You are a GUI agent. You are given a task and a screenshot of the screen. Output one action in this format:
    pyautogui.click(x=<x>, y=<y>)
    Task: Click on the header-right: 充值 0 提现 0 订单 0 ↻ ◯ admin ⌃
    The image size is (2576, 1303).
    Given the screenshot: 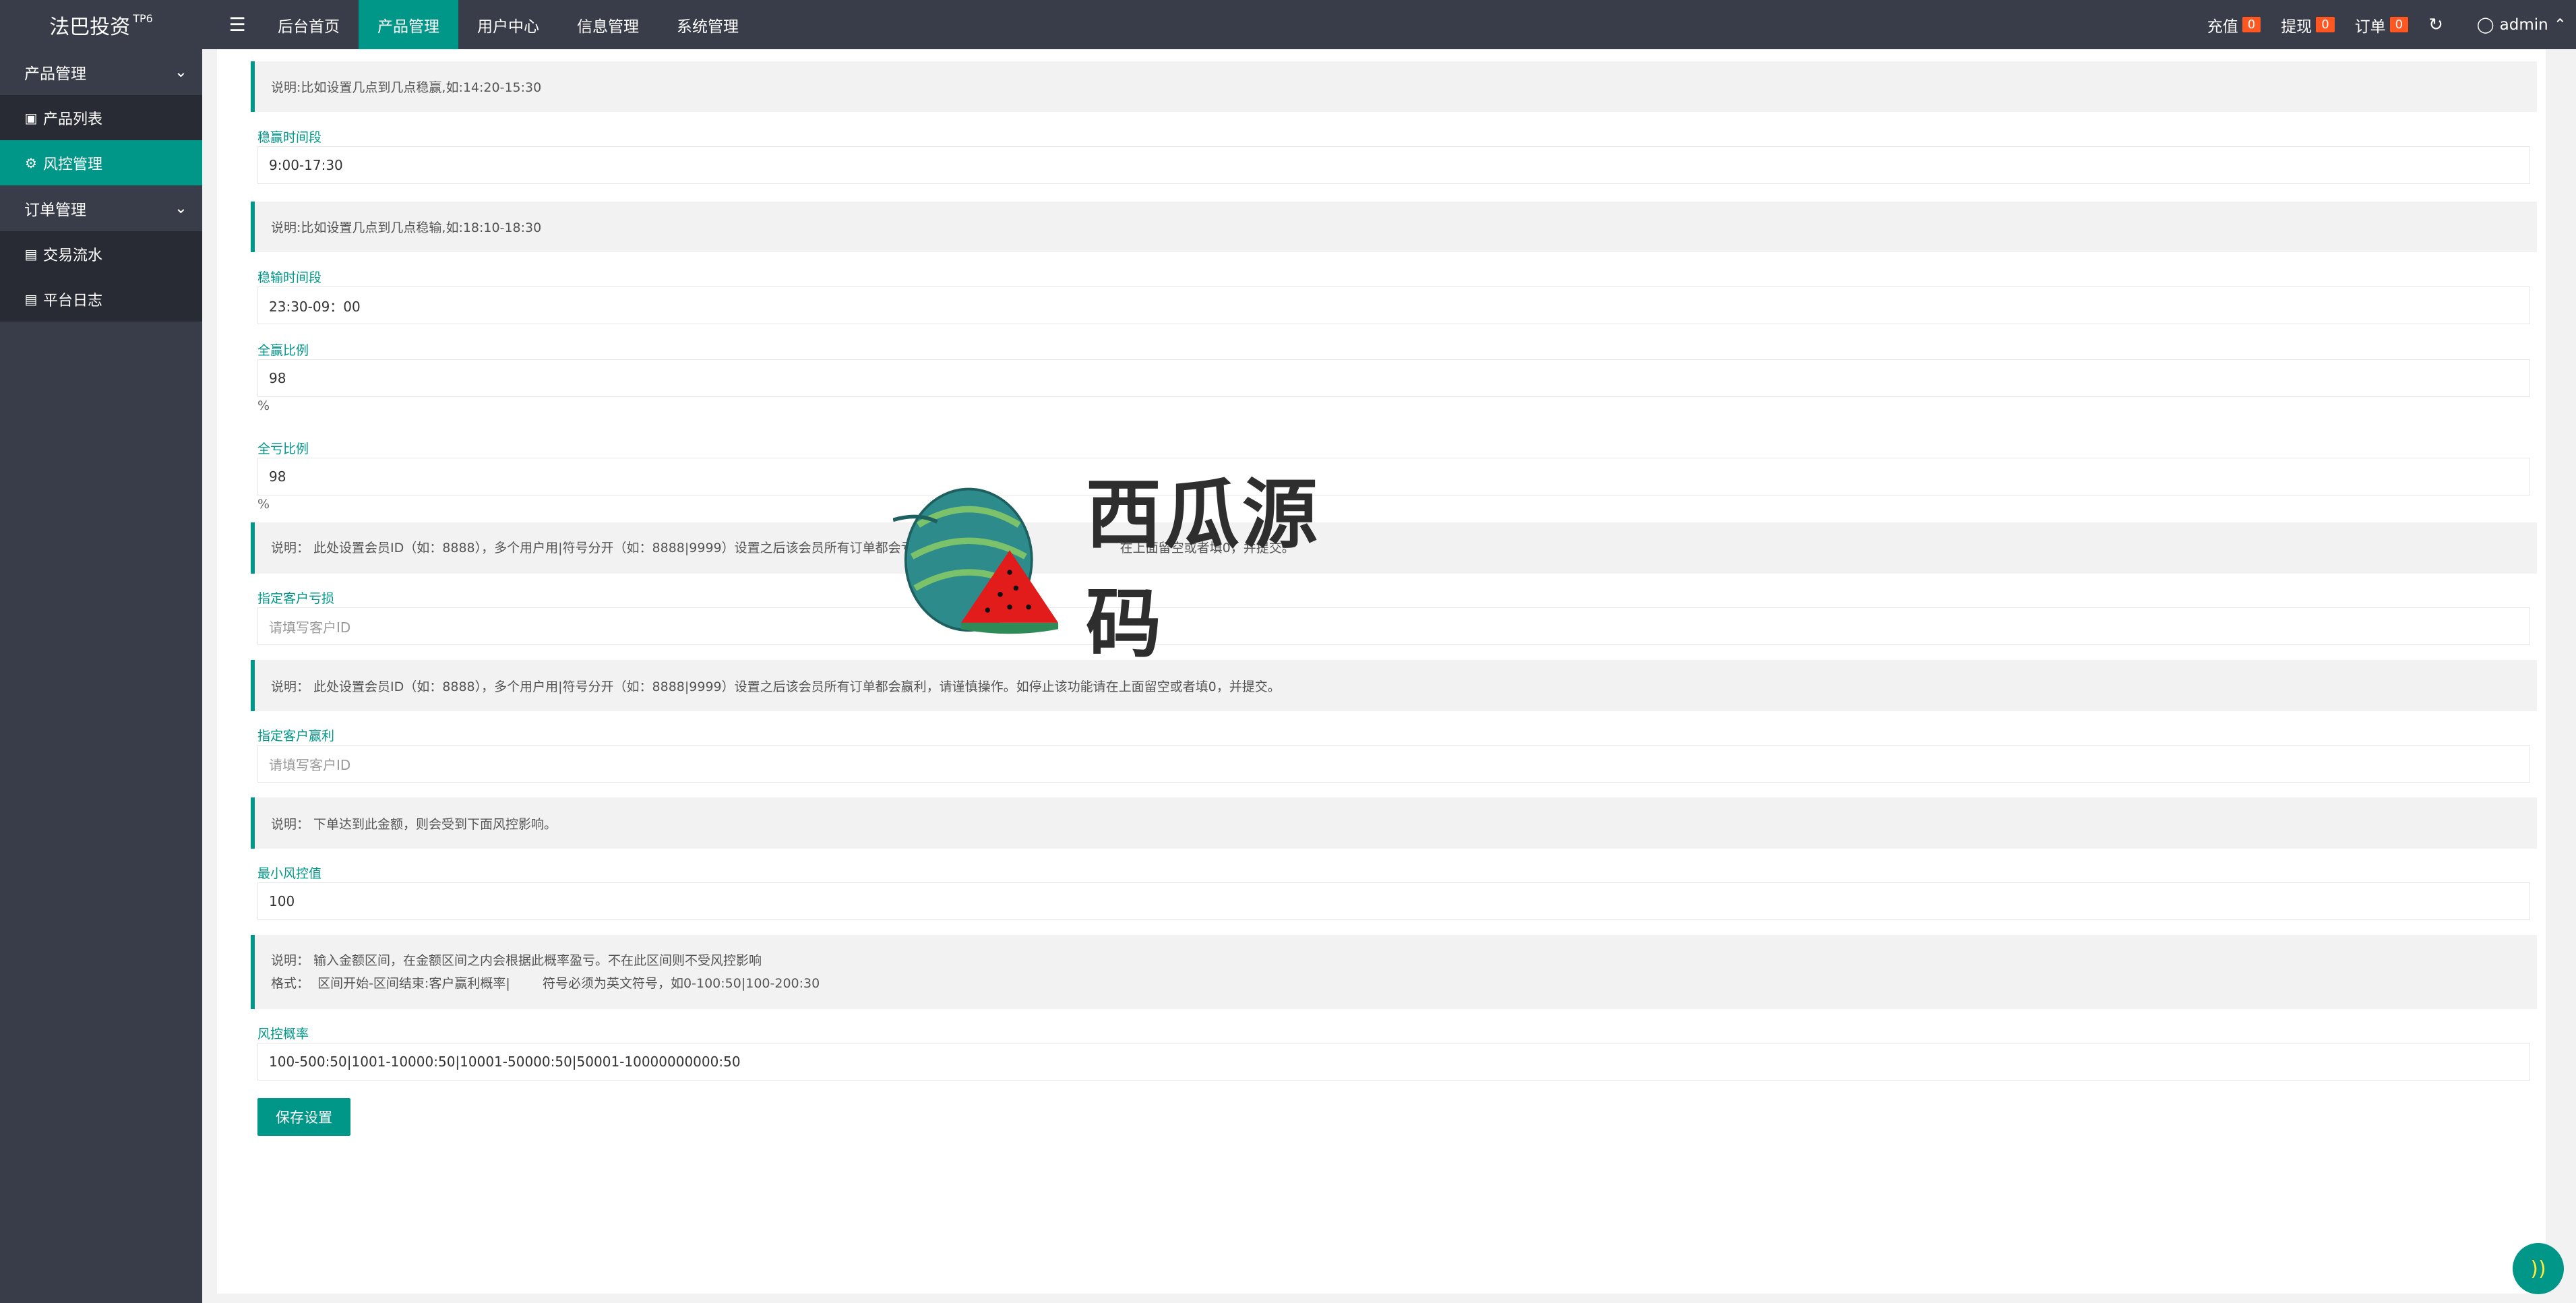 What is the action you would take?
    pyautogui.click(x=2391, y=25)
    